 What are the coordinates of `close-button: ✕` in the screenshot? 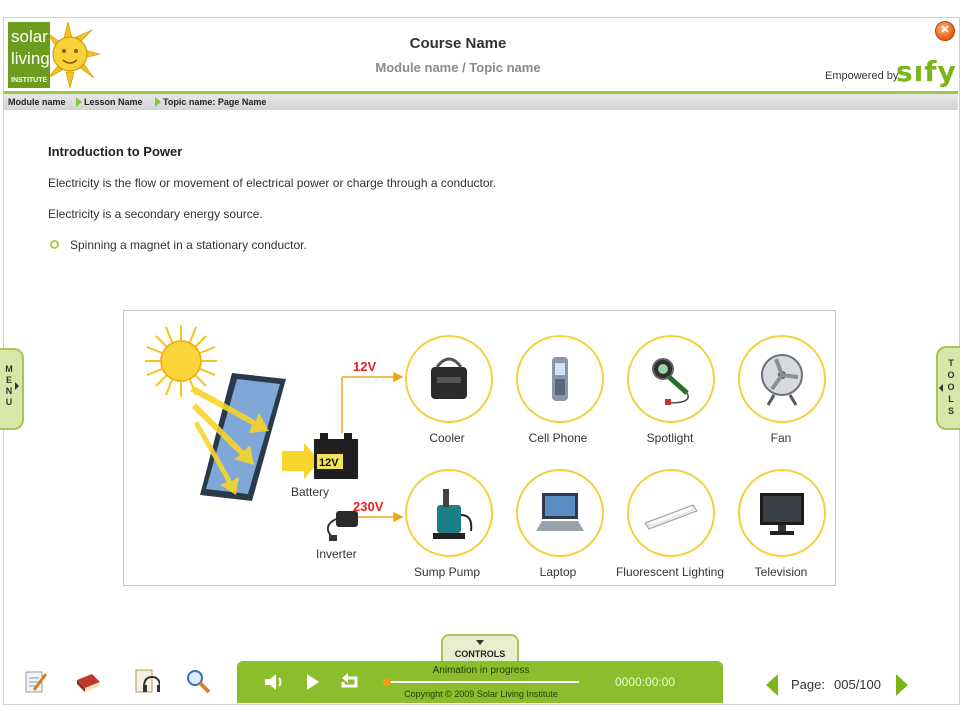 It's located at (945, 31).